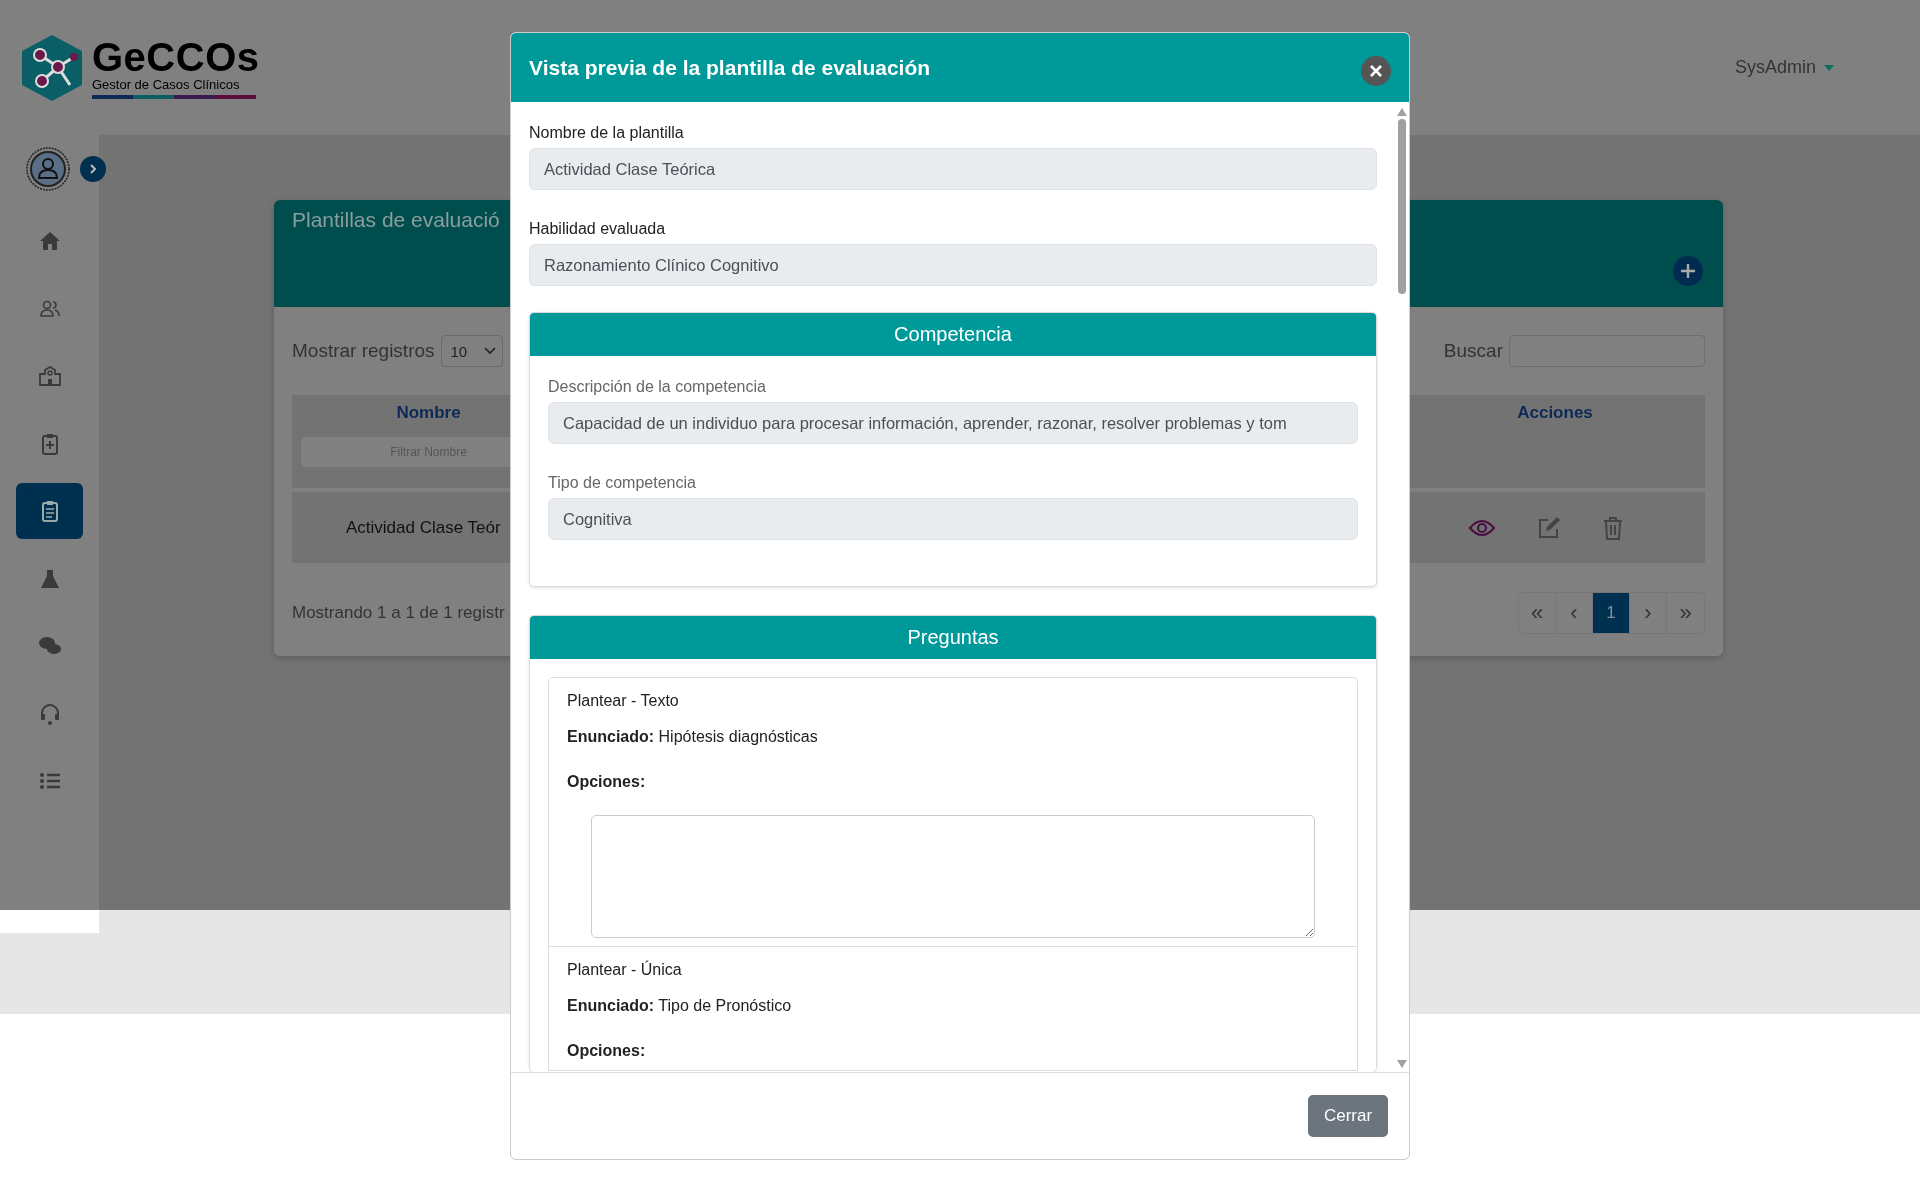 The image size is (1920, 1192). Describe the element at coordinates (396, 220) in the screenshot. I see `card-title: Plantillas de evaluació` at that location.